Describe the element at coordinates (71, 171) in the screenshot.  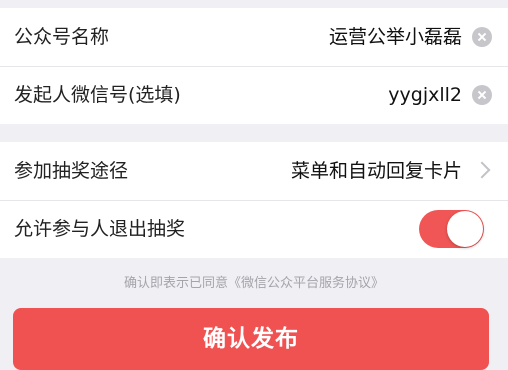
I see `entry-method-label: 参加抽奖途径` at that location.